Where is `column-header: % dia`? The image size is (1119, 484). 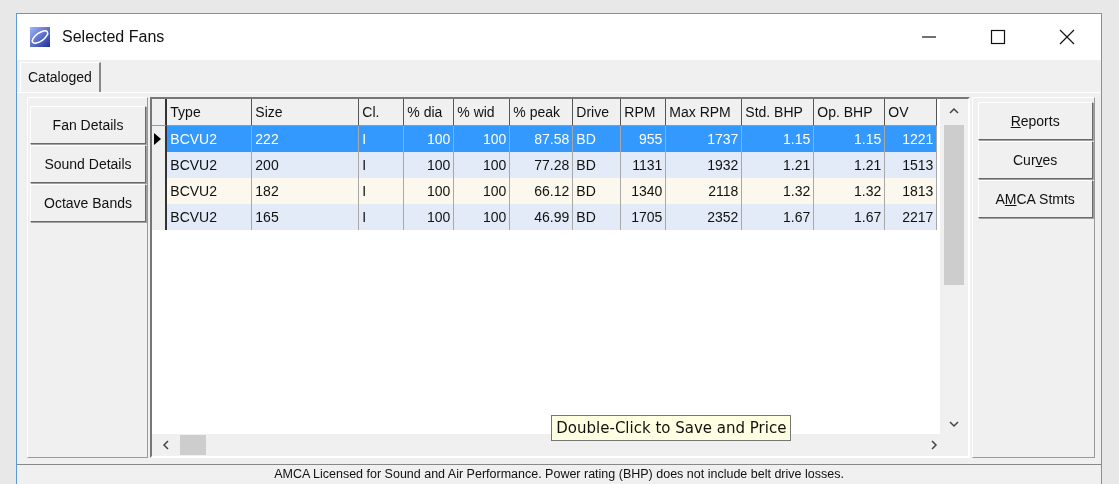 column-header: % dia is located at coordinates (429, 112).